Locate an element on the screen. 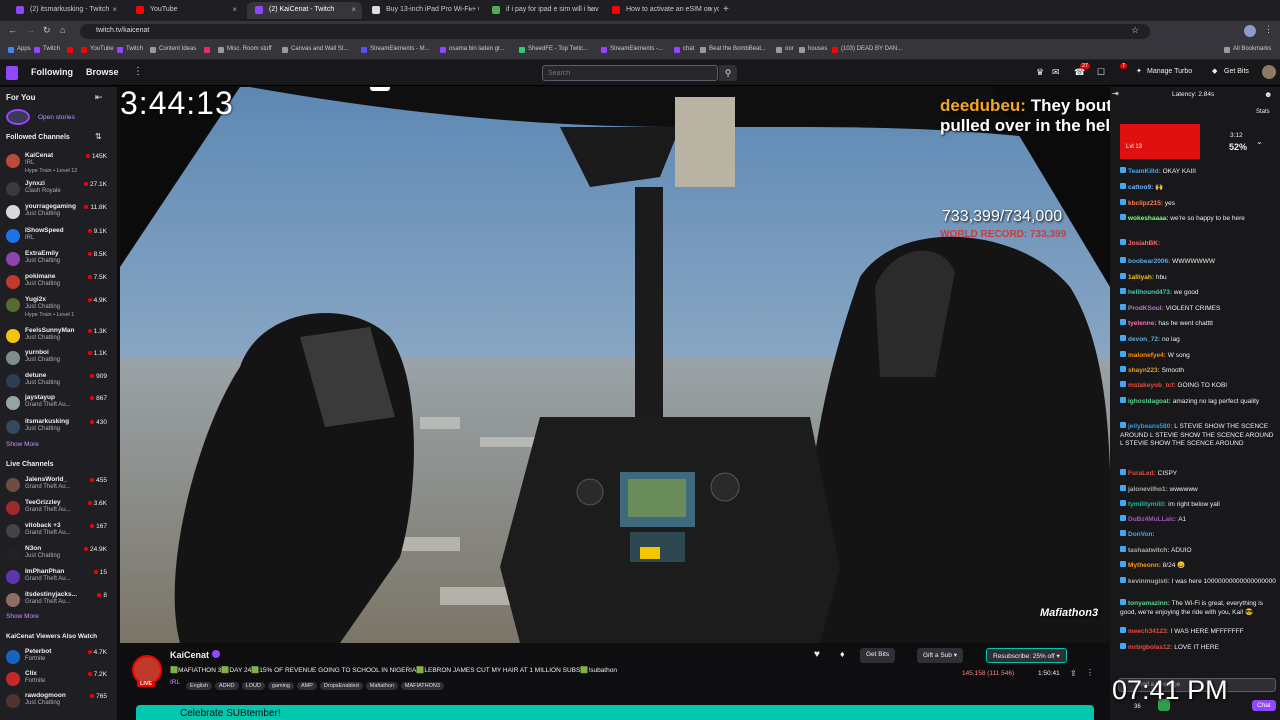  sort-icon: ⇅ is located at coordinates (98, 136).